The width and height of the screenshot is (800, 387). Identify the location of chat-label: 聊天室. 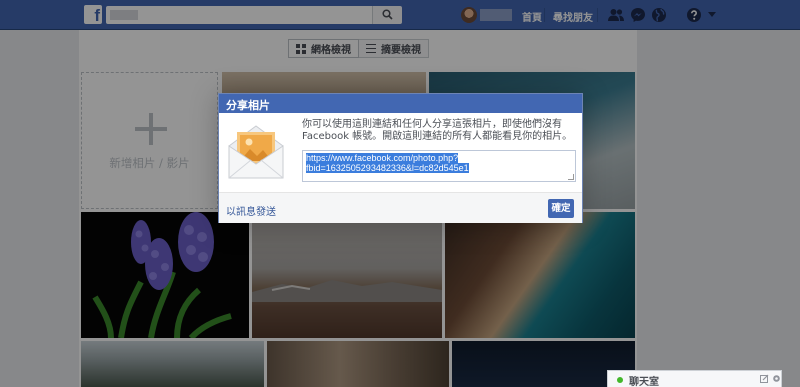
(644, 382).